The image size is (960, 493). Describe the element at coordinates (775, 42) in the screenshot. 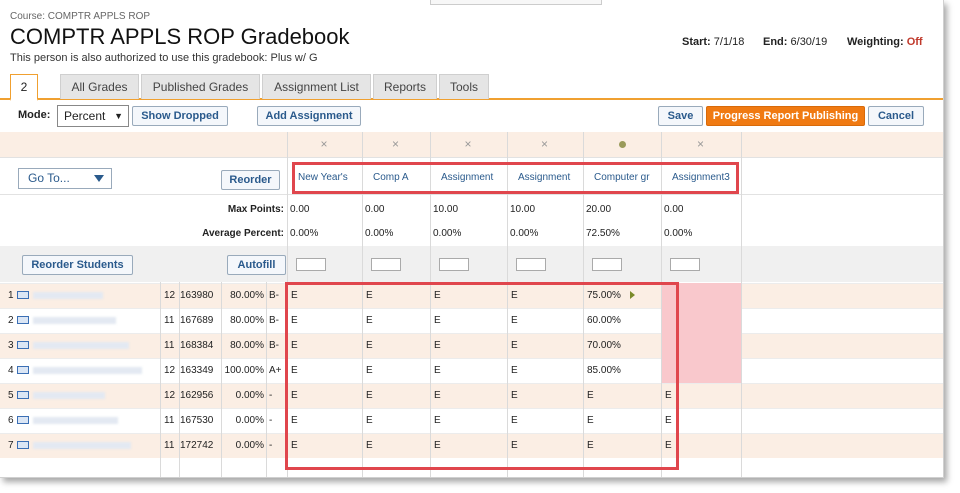

I see `end-label: End:` at that location.